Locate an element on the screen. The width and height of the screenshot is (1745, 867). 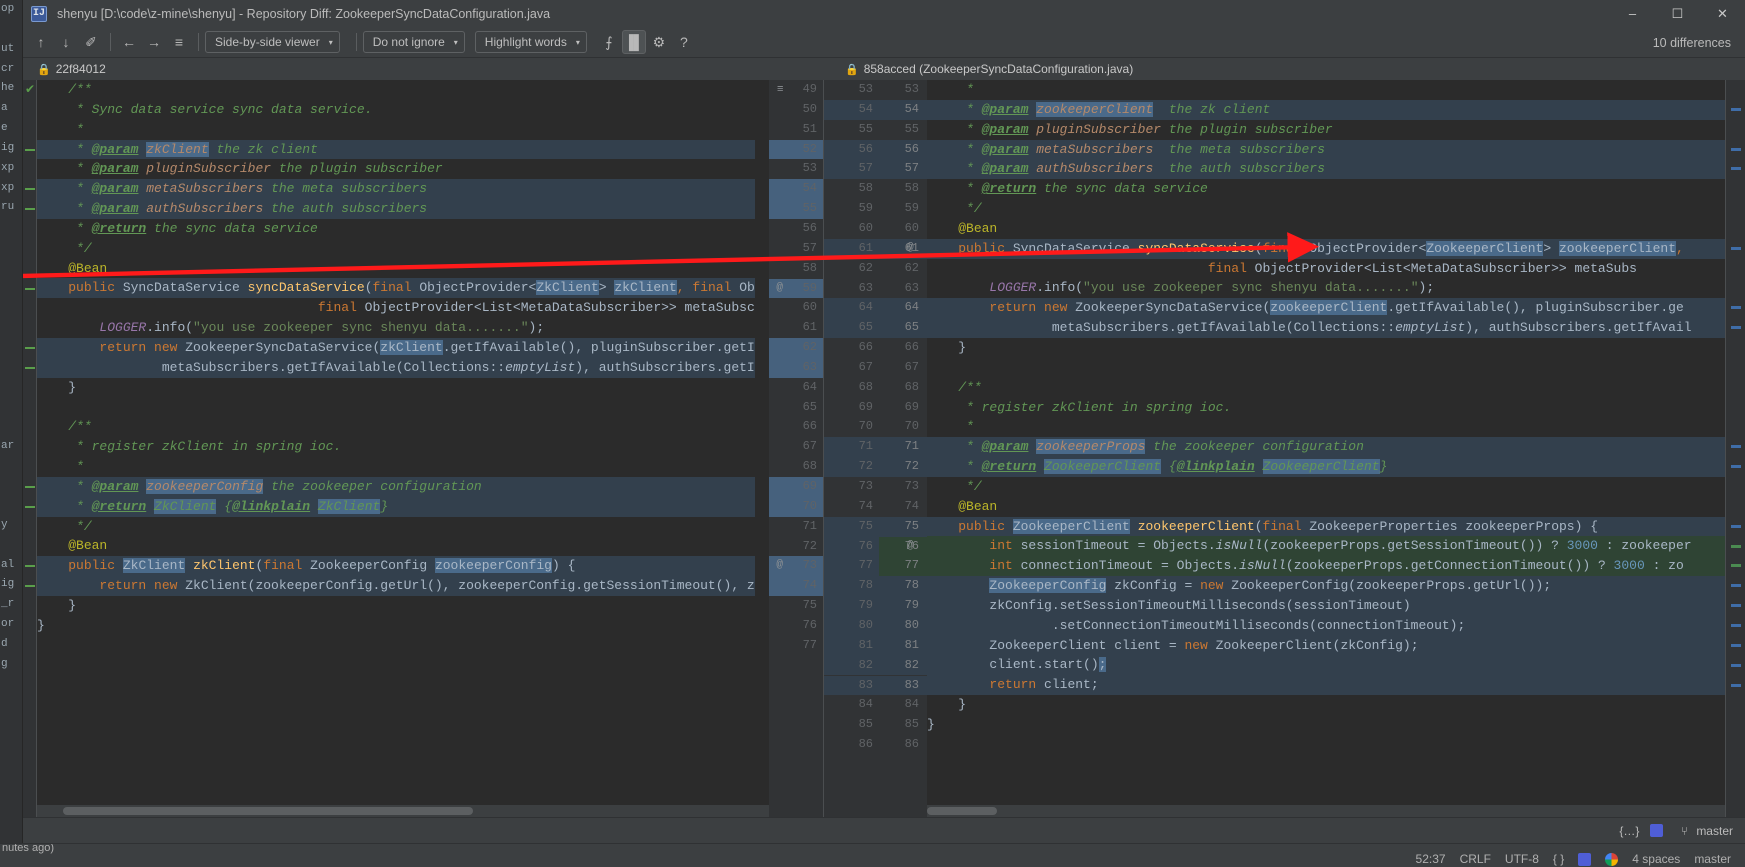
braces-status: {…} is located at coordinates (1629, 831).